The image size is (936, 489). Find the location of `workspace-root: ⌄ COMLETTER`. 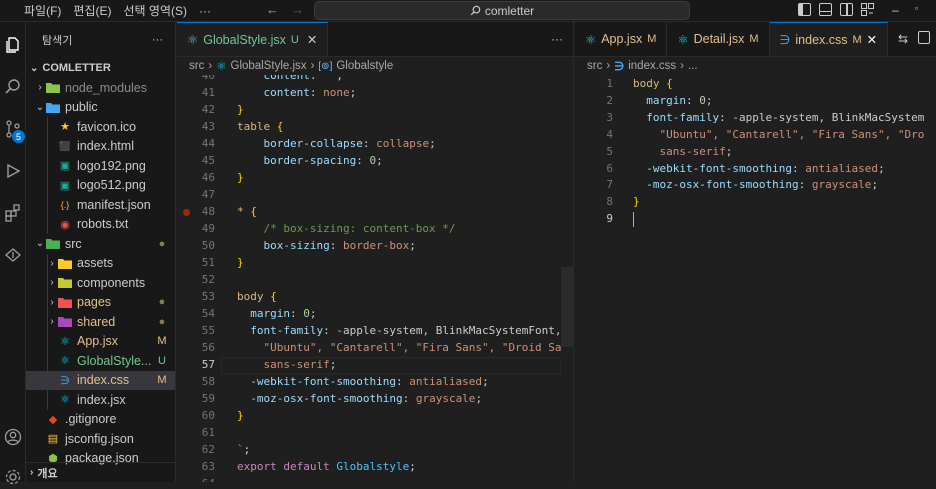

workspace-root: ⌄ COMLETTER is located at coordinates (100, 68).